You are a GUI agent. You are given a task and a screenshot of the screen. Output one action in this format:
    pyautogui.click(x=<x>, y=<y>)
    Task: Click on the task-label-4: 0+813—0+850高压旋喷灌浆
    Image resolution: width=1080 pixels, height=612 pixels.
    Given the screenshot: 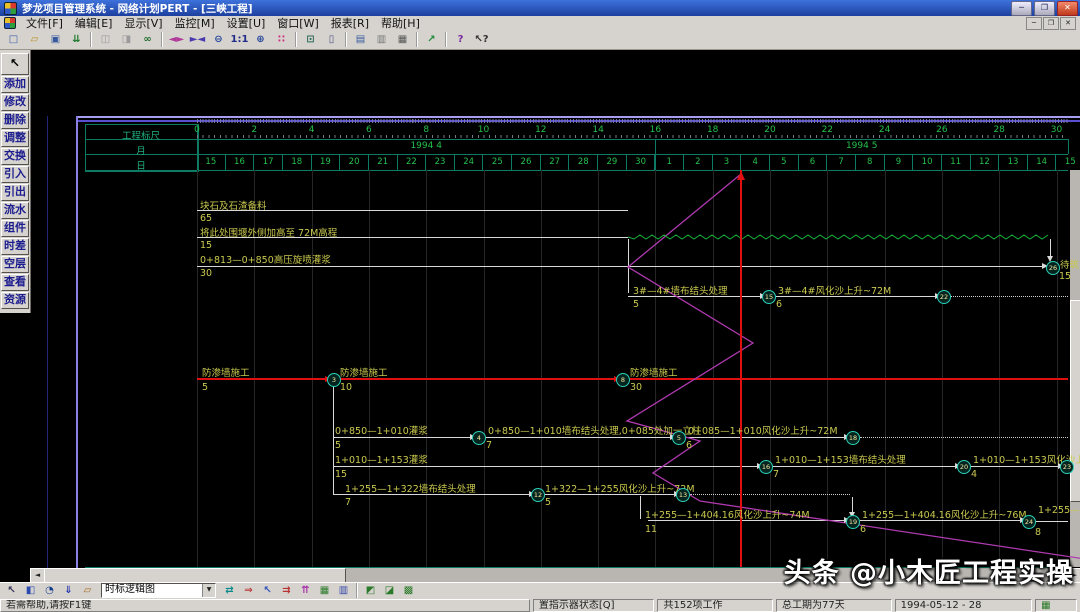 What is the action you would take?
    pyautogui.click(x=265, y=259)
    